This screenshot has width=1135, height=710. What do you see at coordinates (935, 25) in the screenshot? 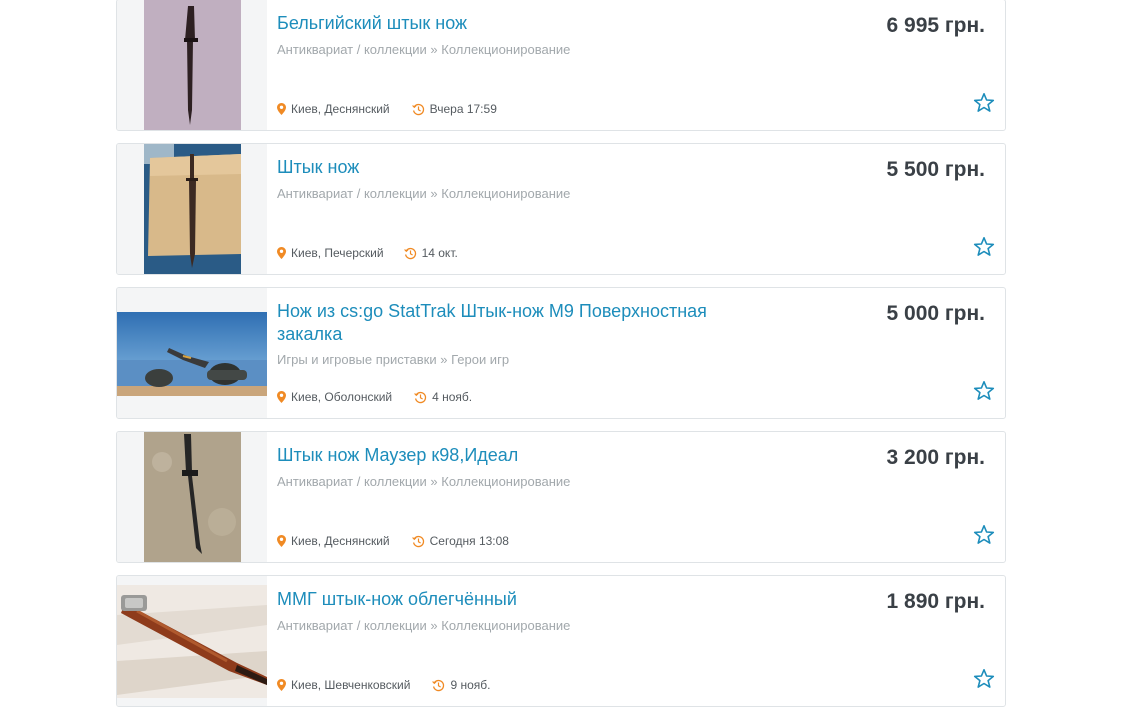
I see `listing-price: 6 995 грн.` at bounding box center [935, 25].